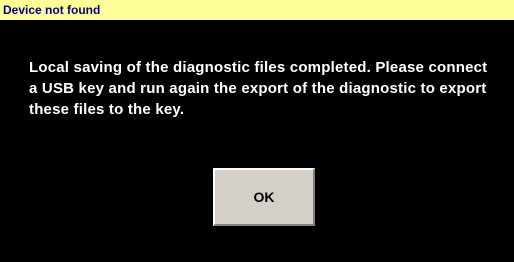 This screenshot has height=262, width=514. I want to click on dialog-title-bar: Device not found, so click(257, 10).